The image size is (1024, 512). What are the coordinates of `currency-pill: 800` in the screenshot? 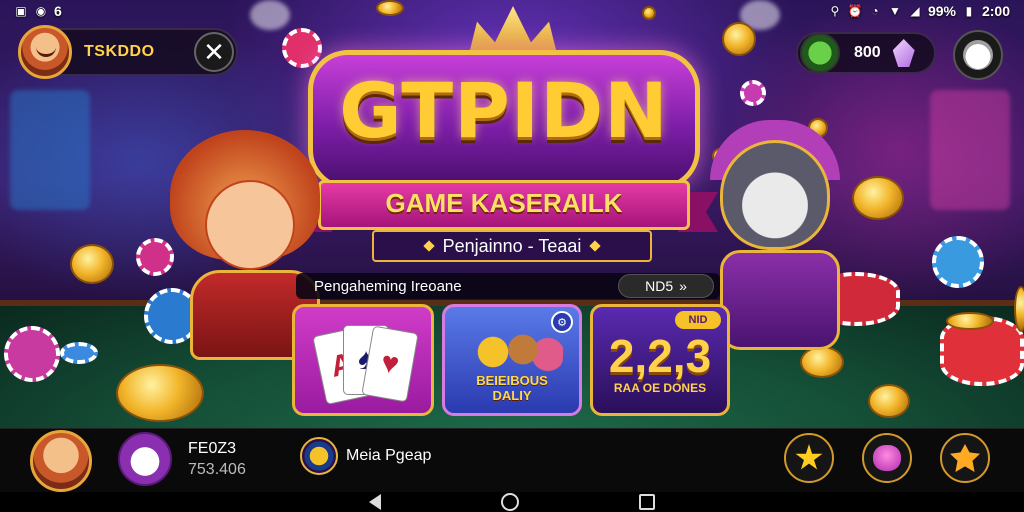 It's located at (866, 53).